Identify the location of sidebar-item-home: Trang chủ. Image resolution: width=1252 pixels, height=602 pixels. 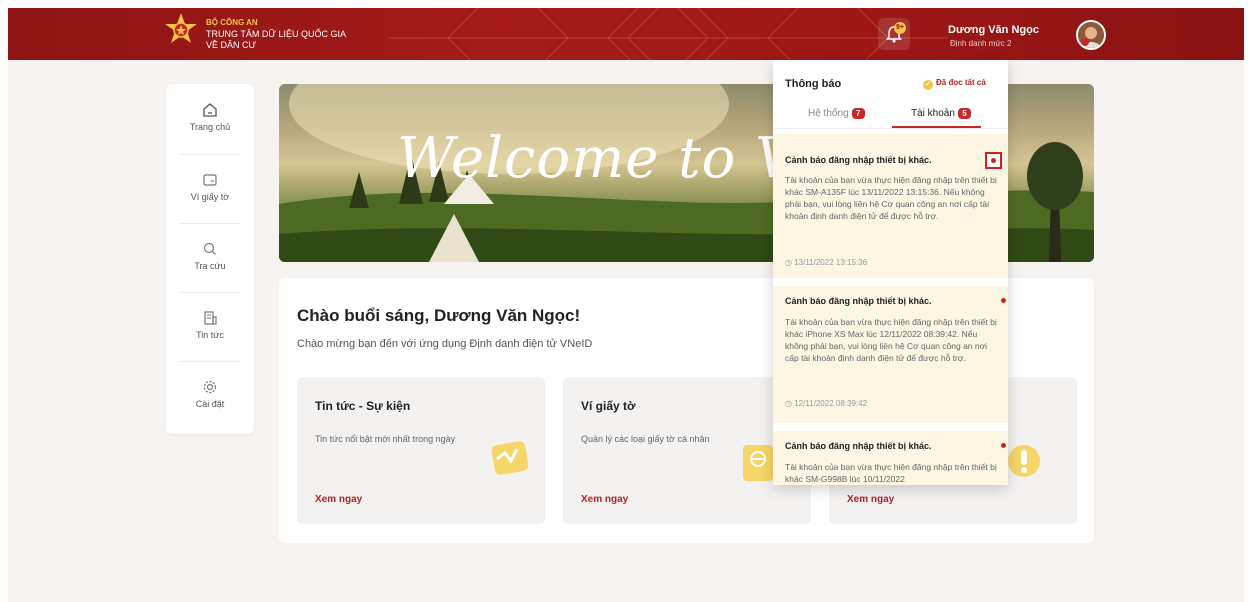
(210, 118).